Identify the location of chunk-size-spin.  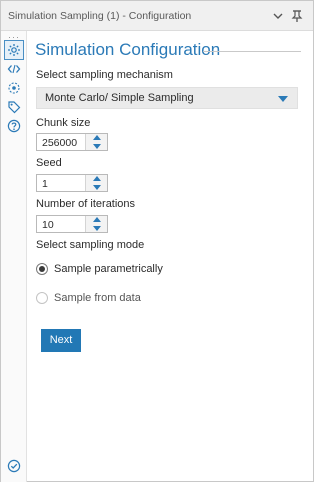
(96, 142).